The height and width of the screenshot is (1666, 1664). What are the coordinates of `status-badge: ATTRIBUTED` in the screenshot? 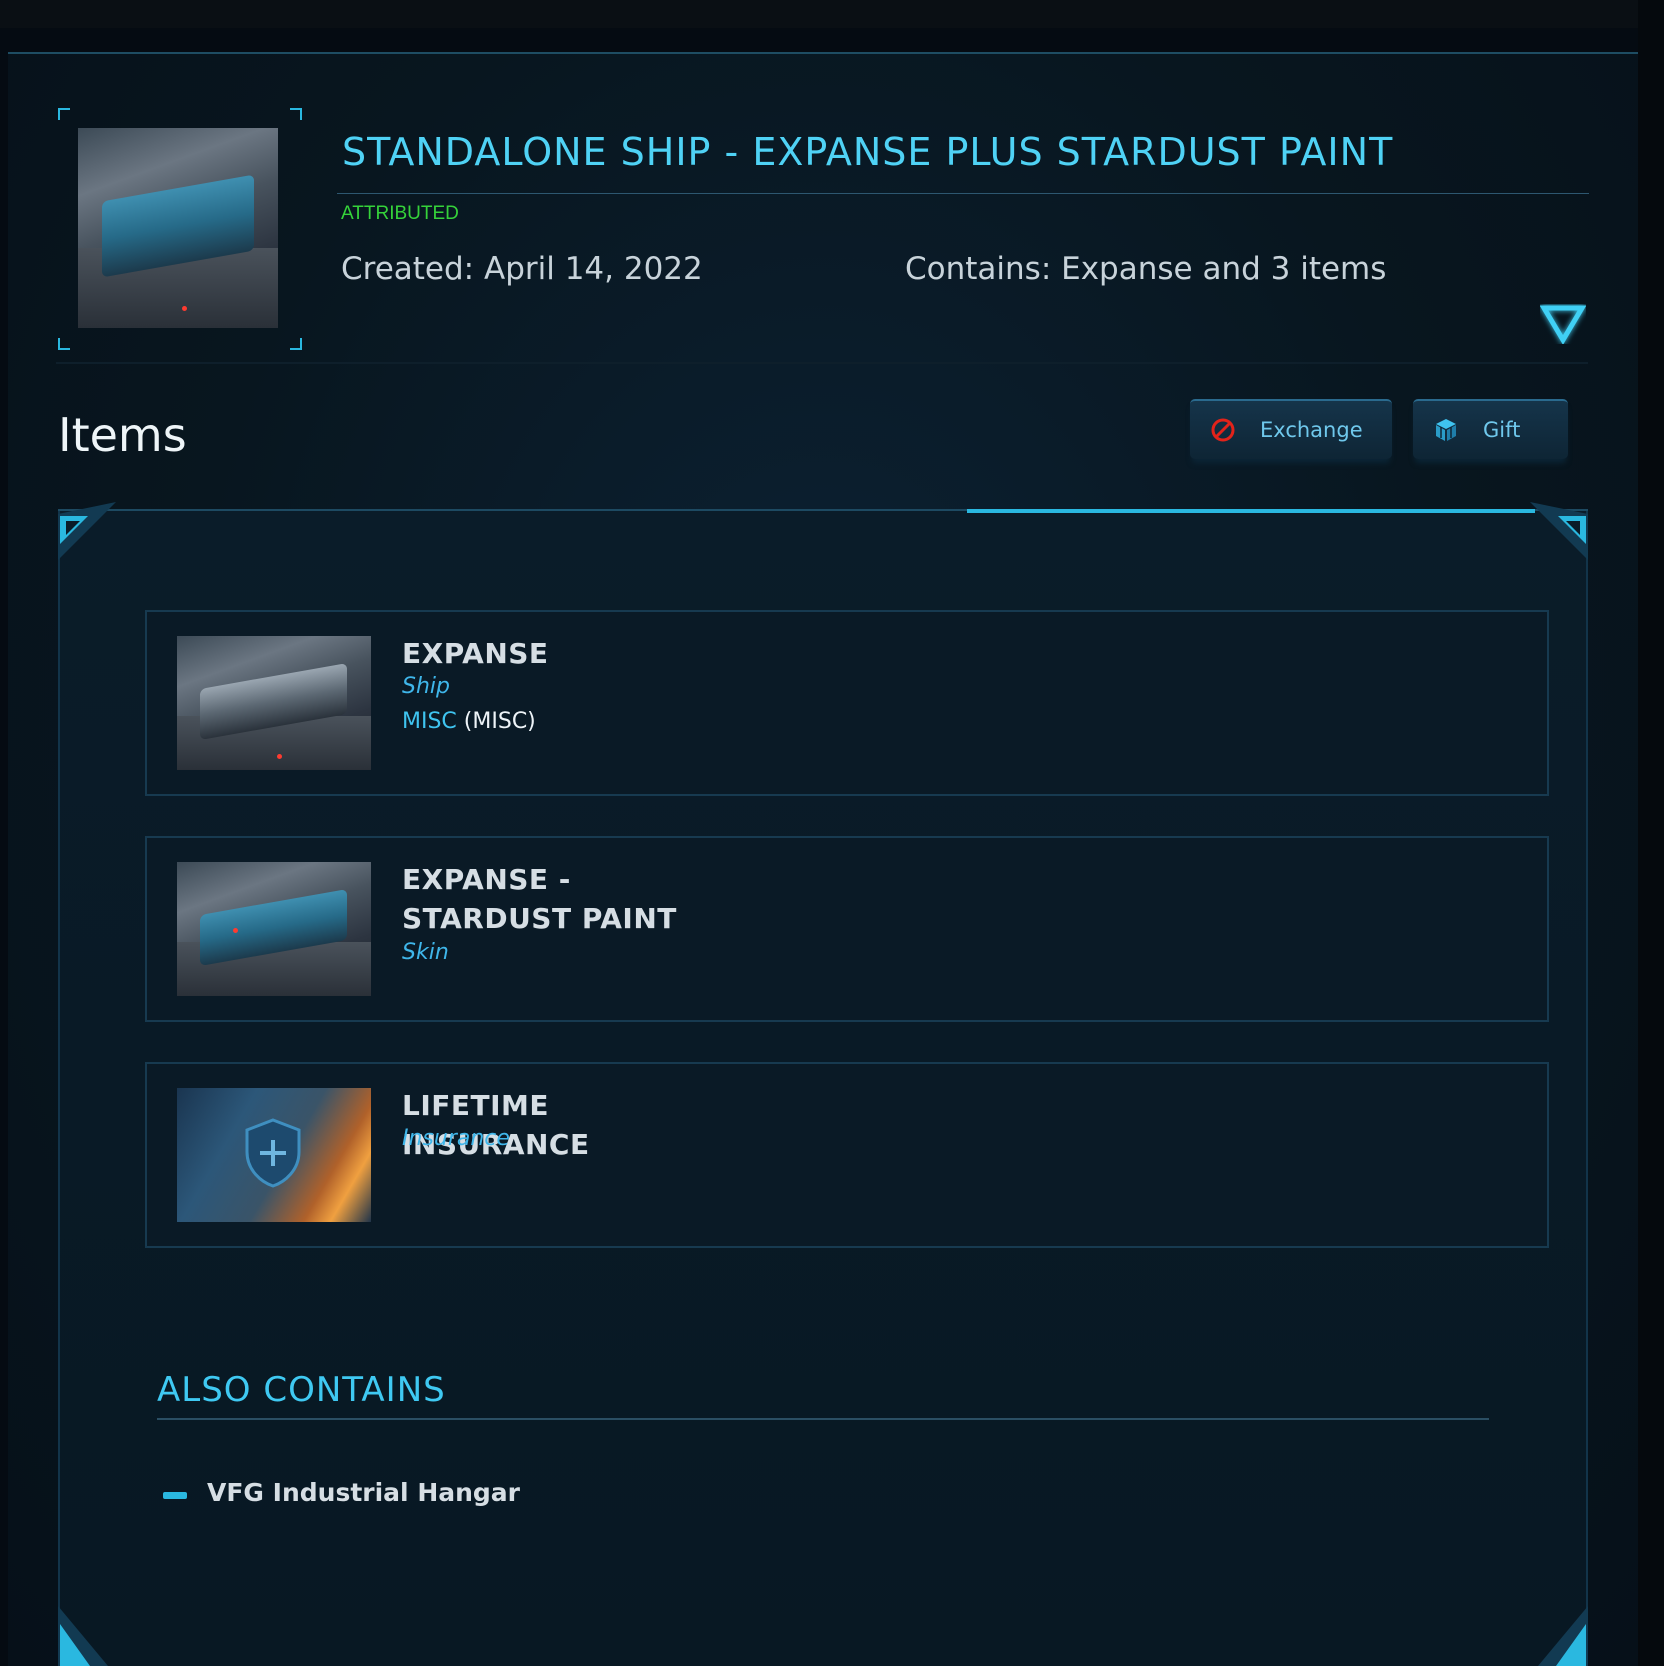 It's located at (400, 213).